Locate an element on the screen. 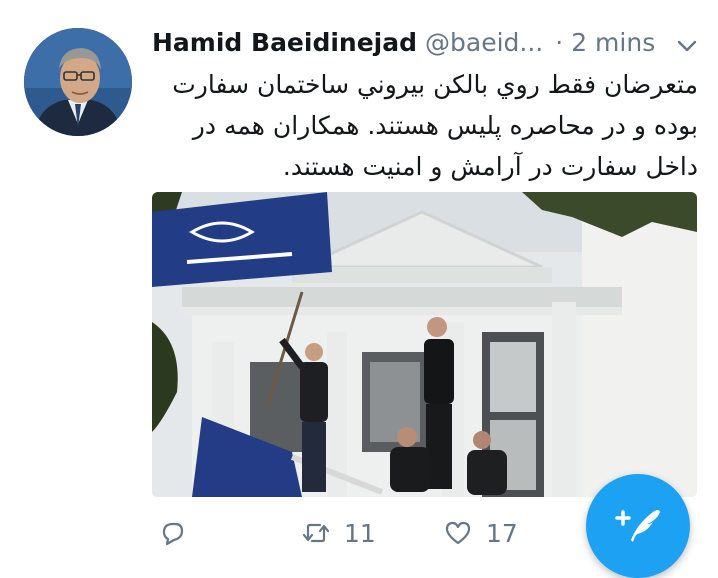  like-count: 17 is located at coordinates (502, 533).